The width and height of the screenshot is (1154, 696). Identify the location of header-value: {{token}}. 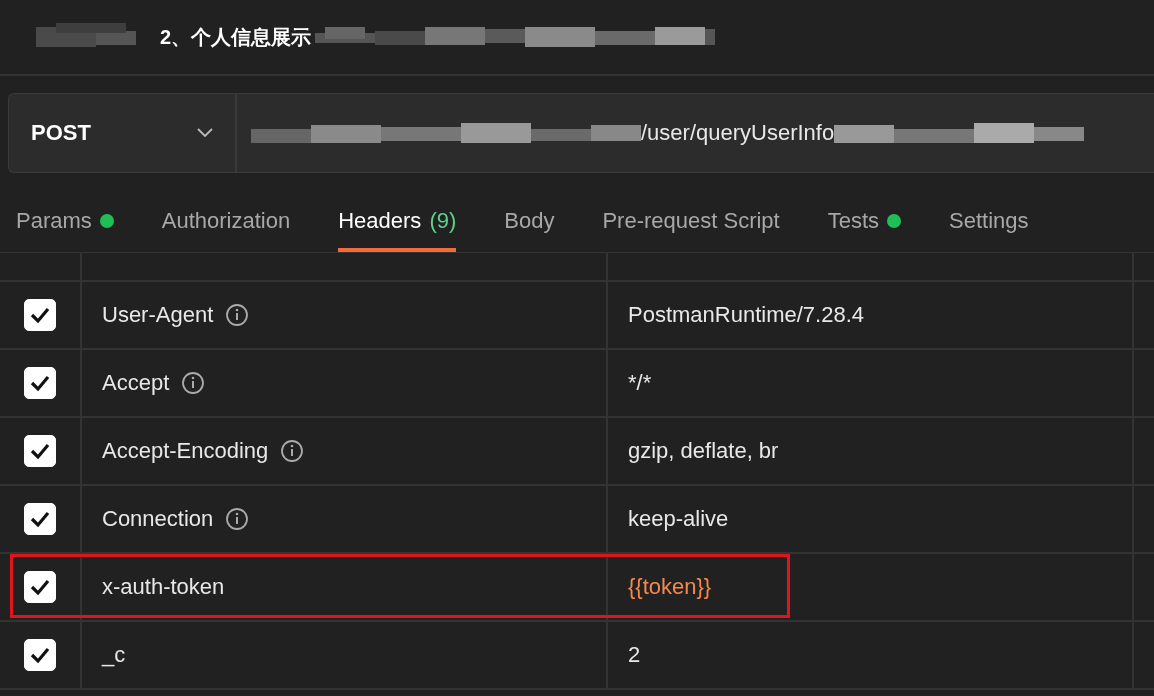
(670, 587).